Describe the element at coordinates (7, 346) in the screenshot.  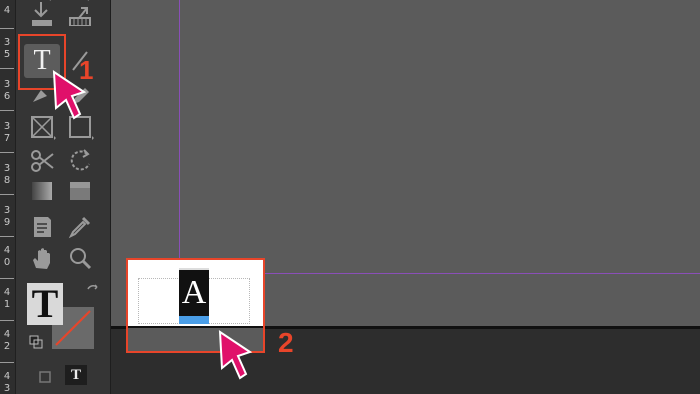
I see `ruler-number: 2` at that location.